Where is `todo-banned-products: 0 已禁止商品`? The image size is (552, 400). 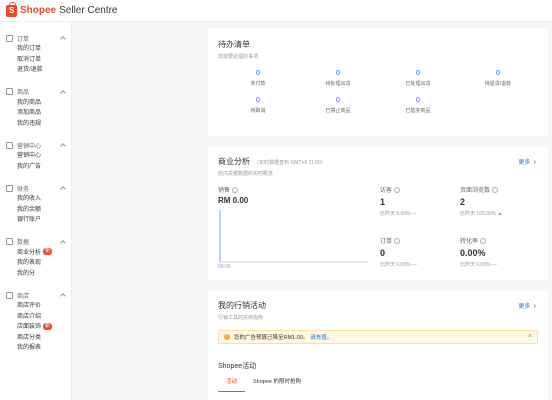
todo-banned-products: 0 已禁止商品 is located at coordinates (338, 105).